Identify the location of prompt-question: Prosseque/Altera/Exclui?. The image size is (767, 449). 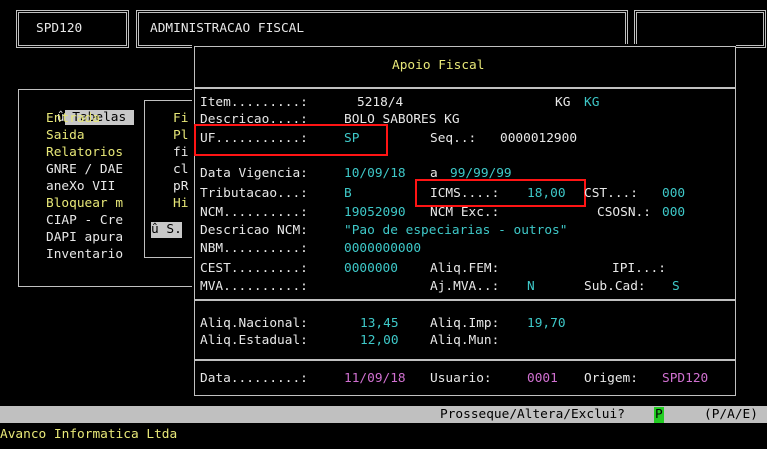
(532, 414).